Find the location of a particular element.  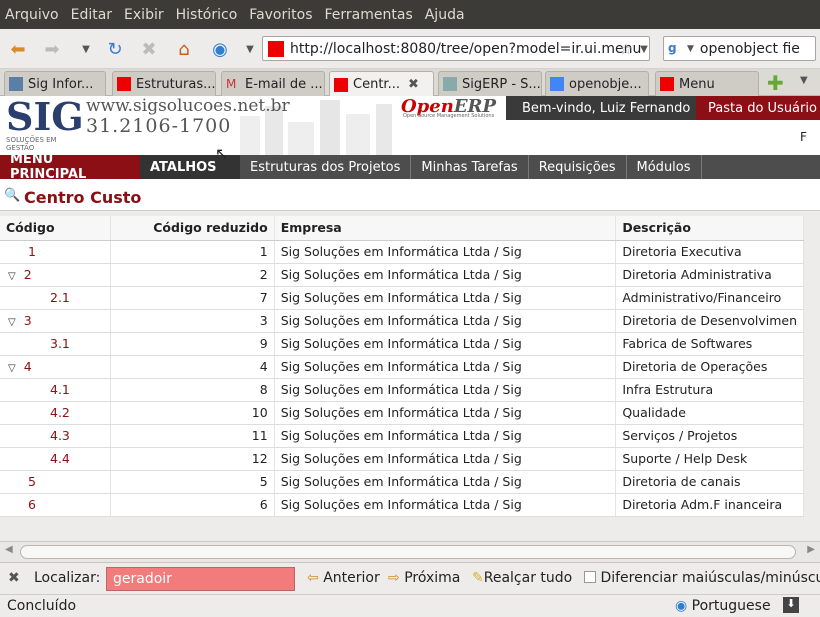

reload-icon: ↻ is located at coordinates (115, 49).